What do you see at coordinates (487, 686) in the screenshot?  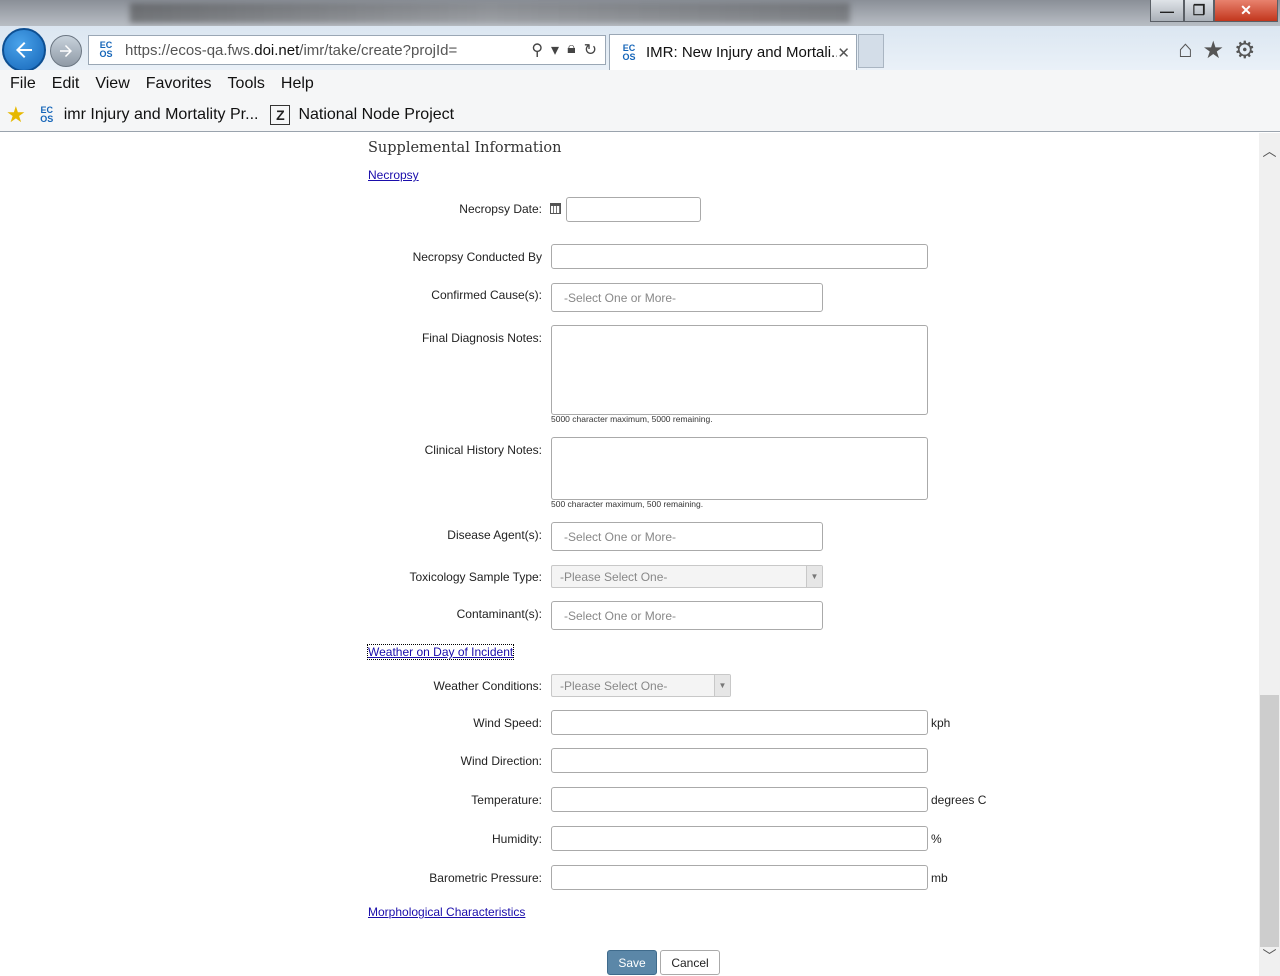 I see `weather-conditions-label: Weather Conditions:` at bounding box center [487, 686].